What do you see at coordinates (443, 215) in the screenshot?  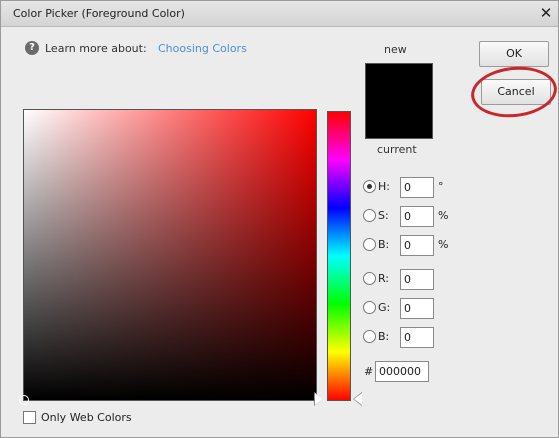 I see `saturation-unit: %` at bounding box center [443, 215].